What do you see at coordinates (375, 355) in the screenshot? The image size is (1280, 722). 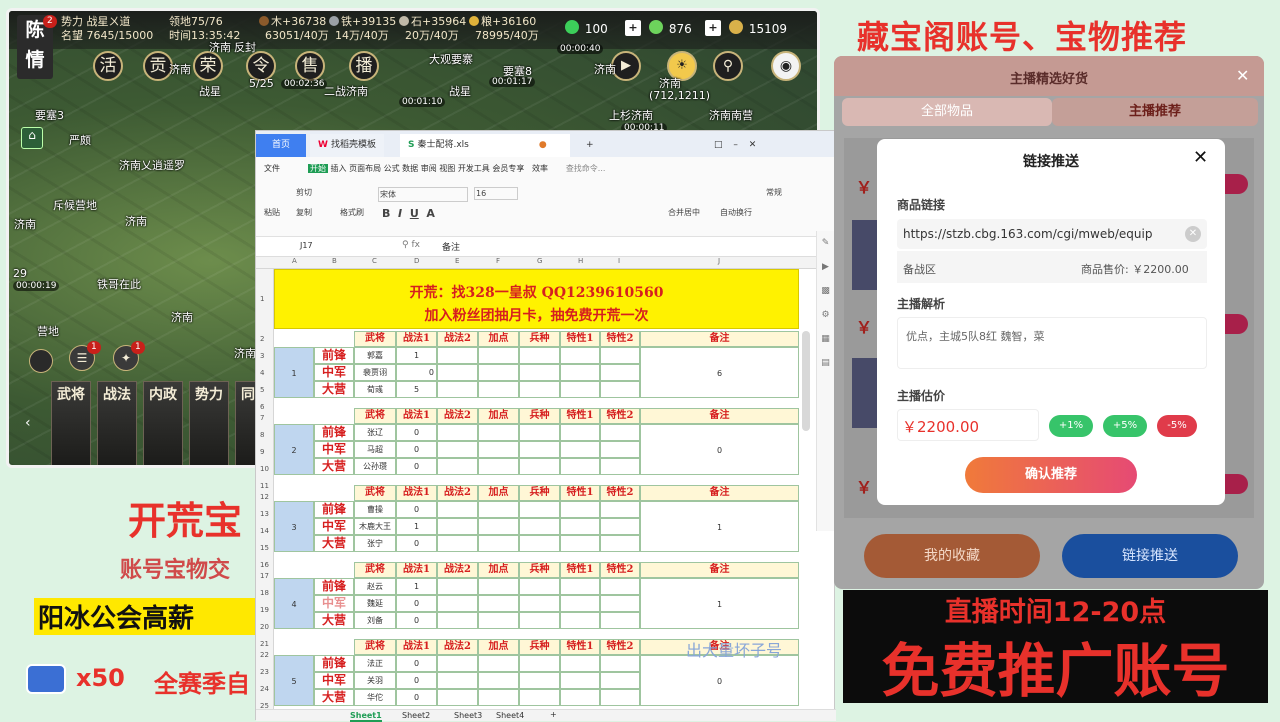 I see `data-cell: 郭嘉` at bounding box center [375, 355].